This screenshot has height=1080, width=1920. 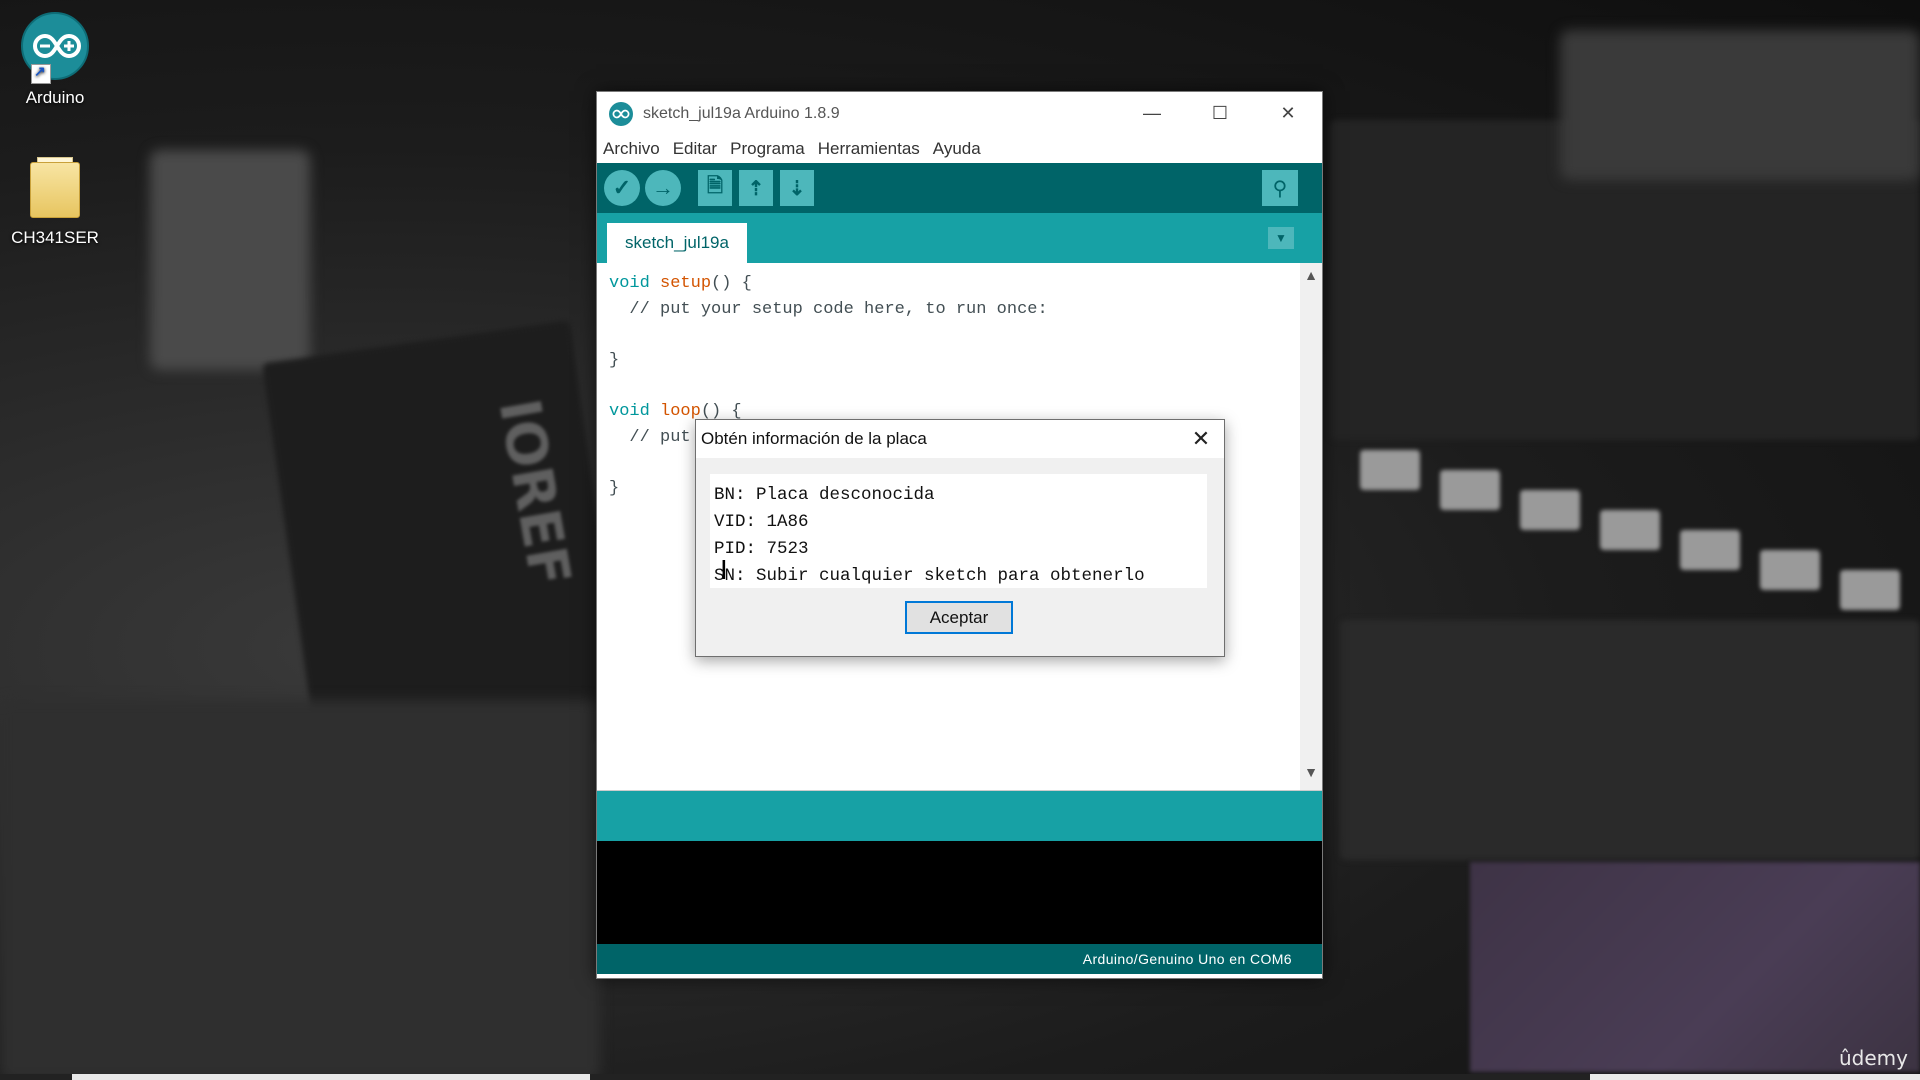 I want to click on desktop-icon-arduino: Arduino, so click(x=55, y=60).